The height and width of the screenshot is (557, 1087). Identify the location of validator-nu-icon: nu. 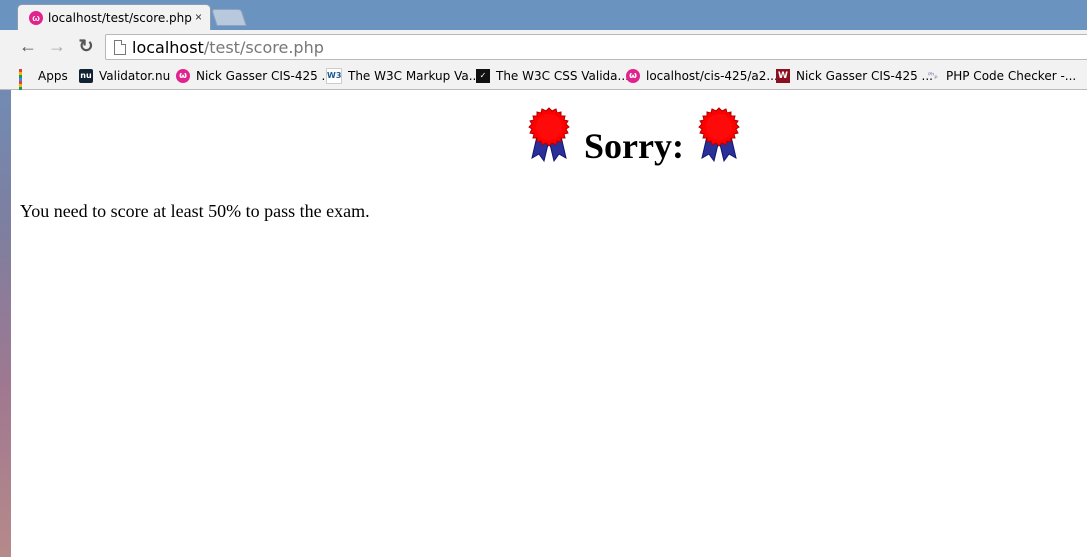
(86, 75).